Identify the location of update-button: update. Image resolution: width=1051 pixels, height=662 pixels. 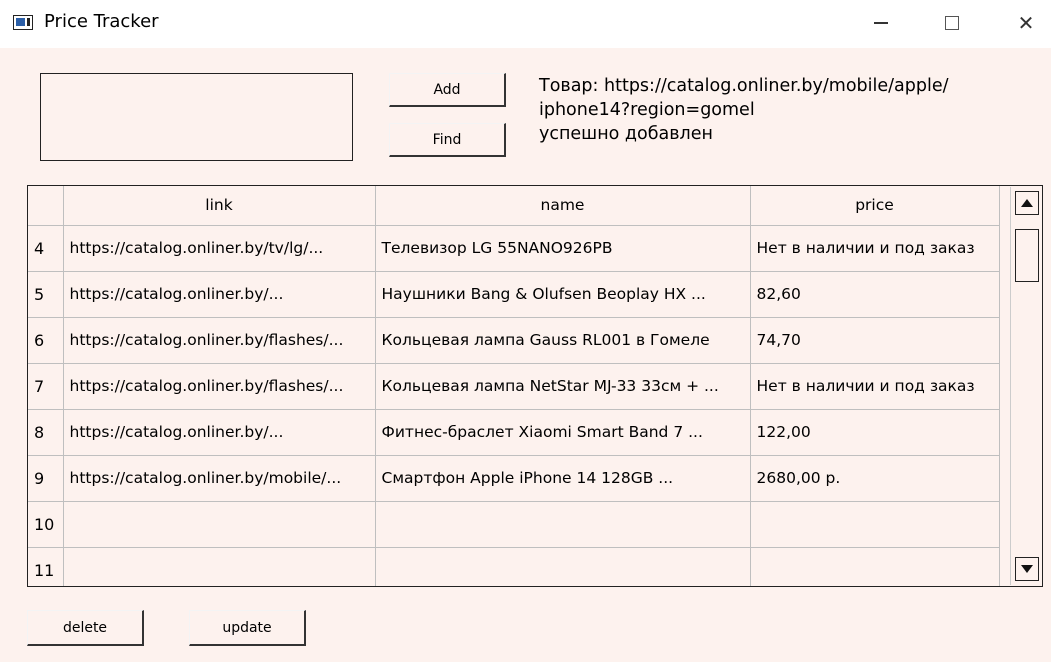
(247, 628).